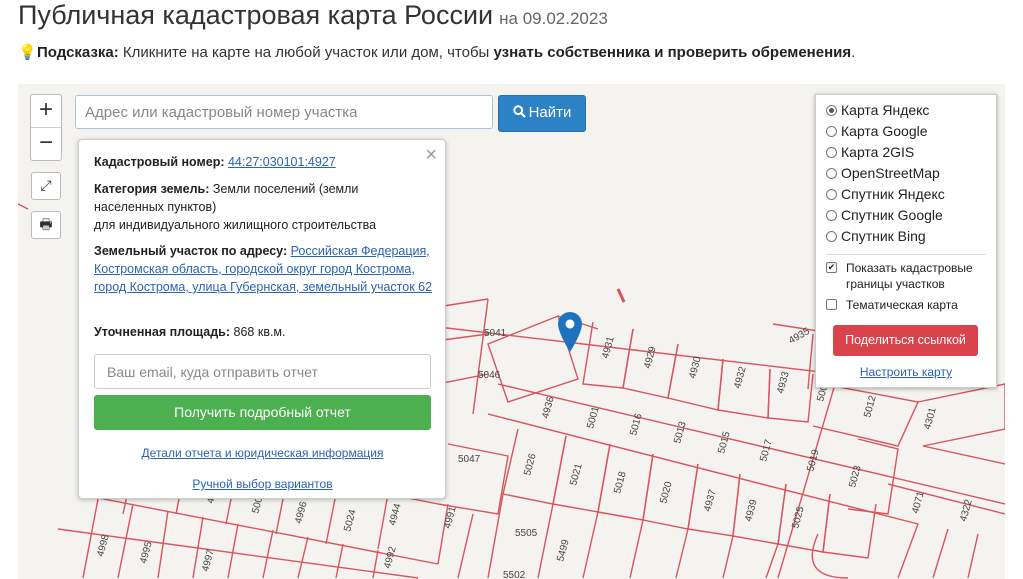 The width and height of the screenshot is (1023, 579). What do you see at coordinates (563, 550) in the screenshot?
I see `parcel-label: 5499` at bounding box center [563, 550].